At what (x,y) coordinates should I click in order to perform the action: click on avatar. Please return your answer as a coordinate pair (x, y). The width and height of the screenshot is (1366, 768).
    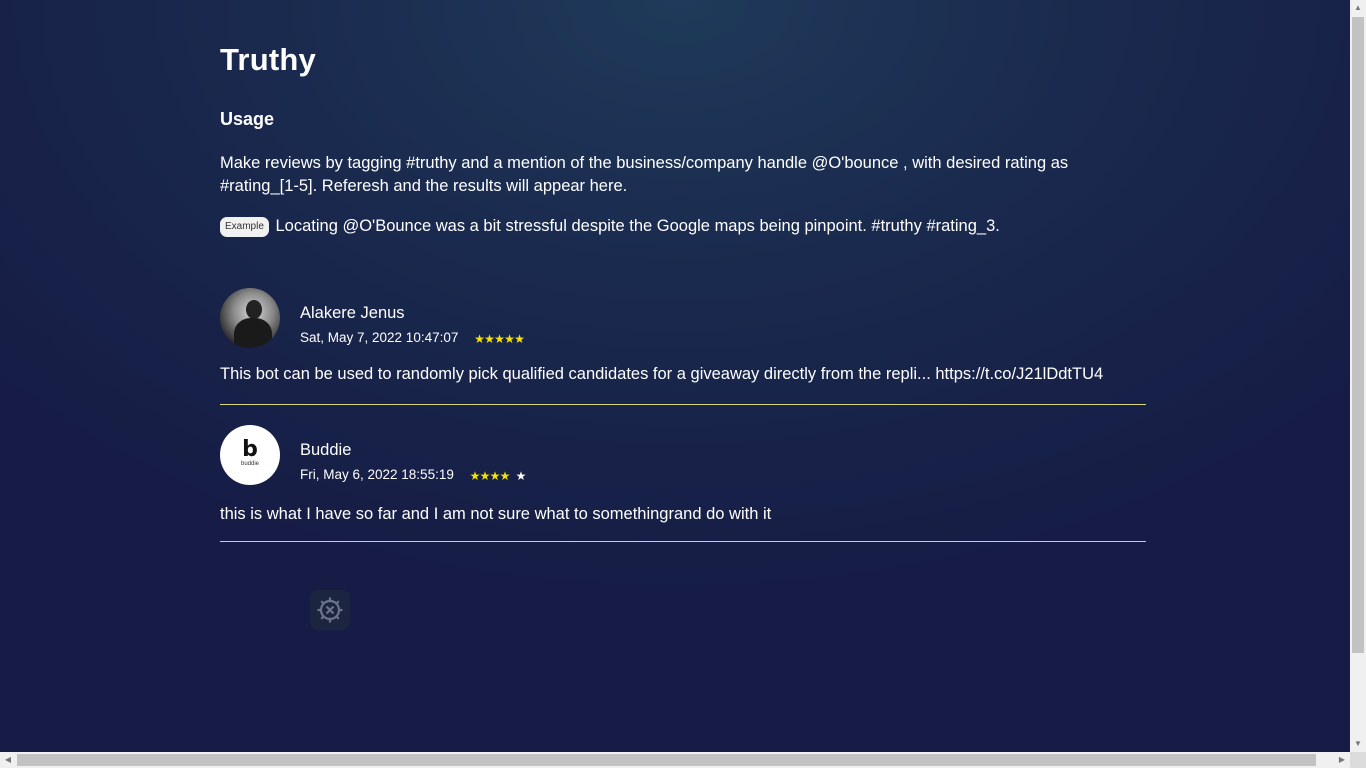
    Looking at the image, I should click on (250, 318).